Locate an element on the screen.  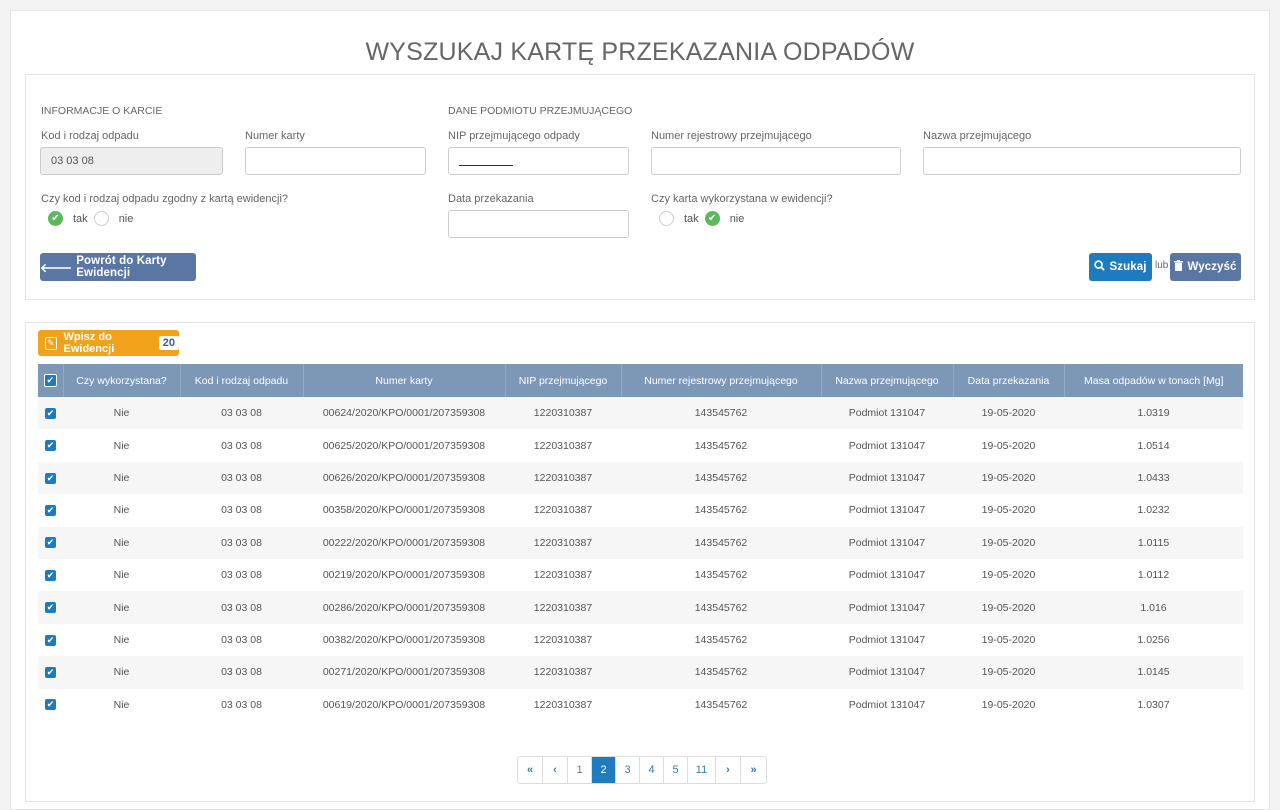
used-yes-radio is located at coordinates (666, 218).